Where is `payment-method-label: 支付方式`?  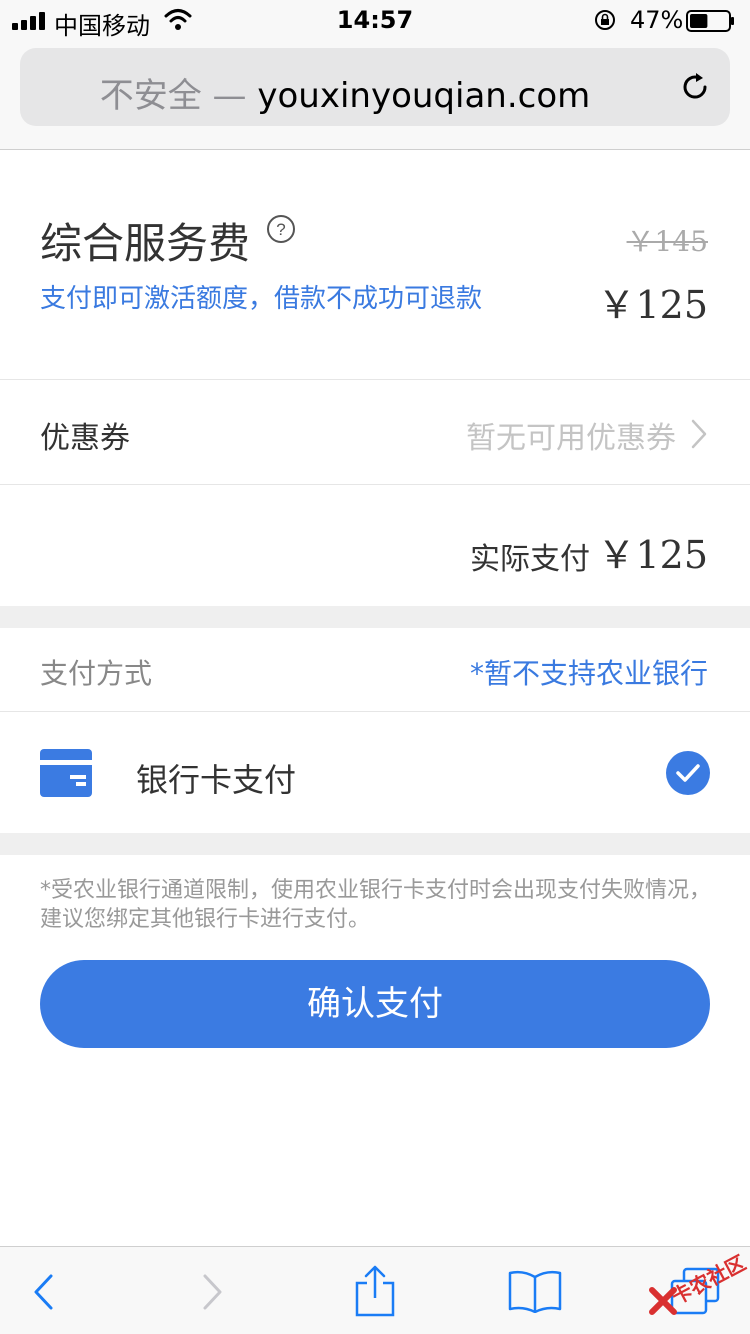
payment-method-label: 支付方式 is located at coordinates (96, 673).